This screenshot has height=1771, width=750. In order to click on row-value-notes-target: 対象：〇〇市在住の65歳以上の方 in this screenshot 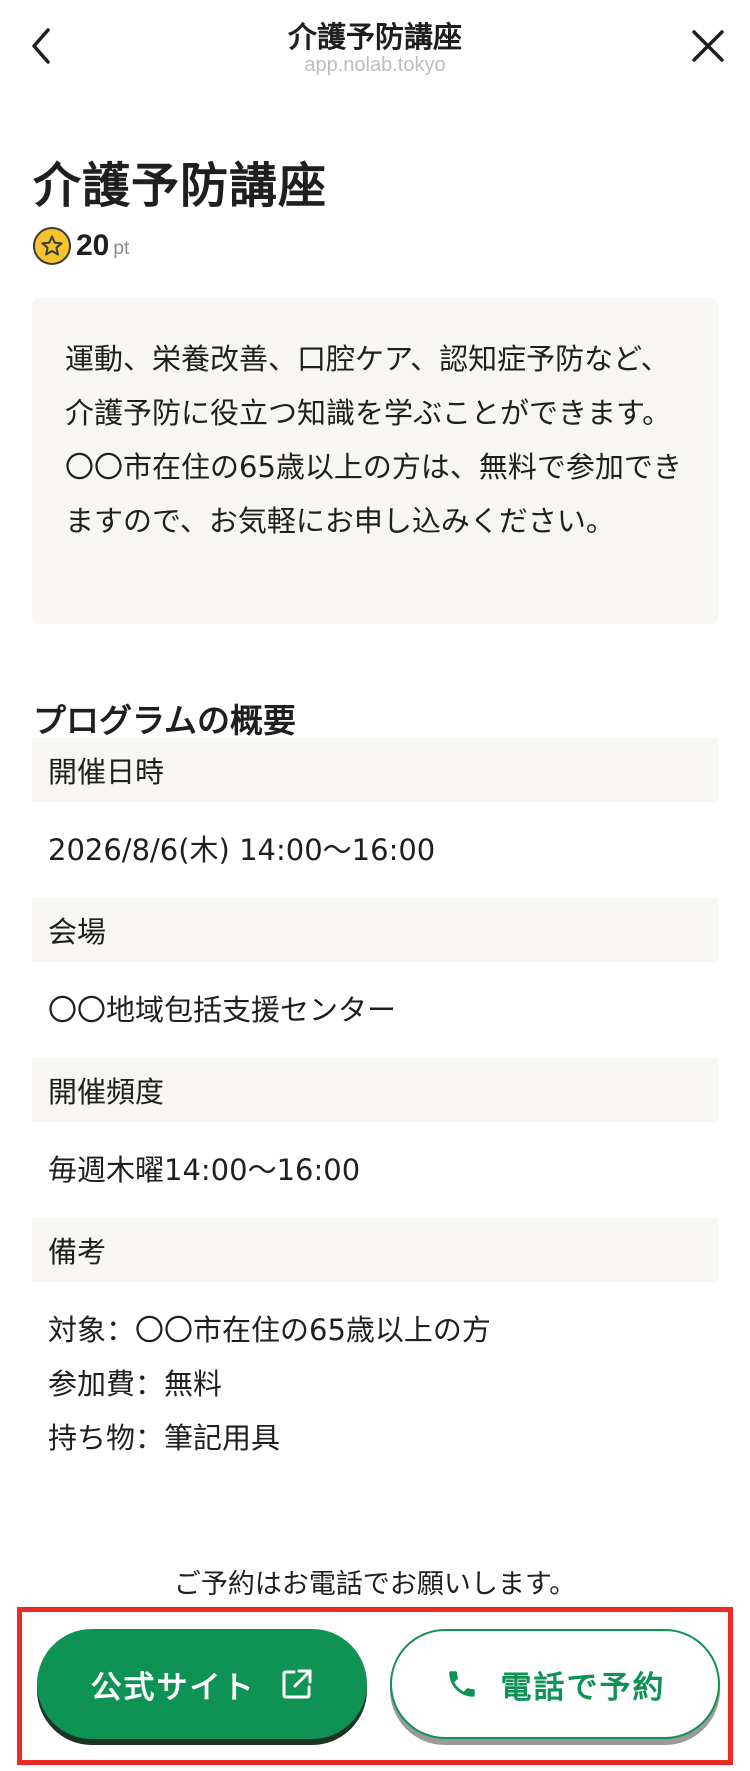, I will do `click(269, 1330)`.